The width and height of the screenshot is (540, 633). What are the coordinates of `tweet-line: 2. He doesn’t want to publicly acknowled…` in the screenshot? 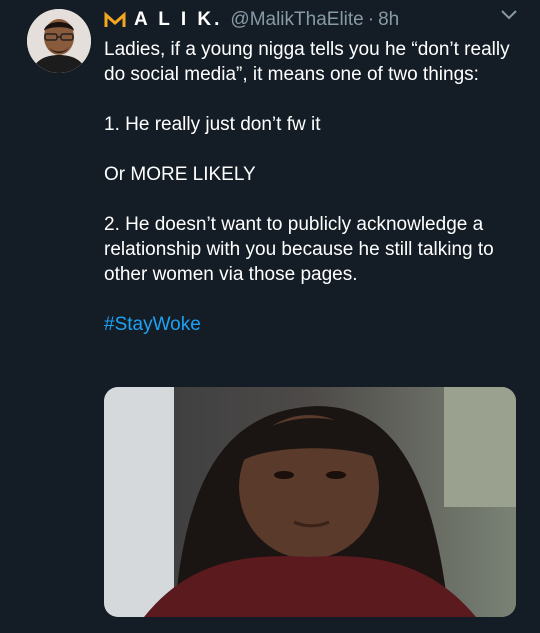 It's located at (299, 249).